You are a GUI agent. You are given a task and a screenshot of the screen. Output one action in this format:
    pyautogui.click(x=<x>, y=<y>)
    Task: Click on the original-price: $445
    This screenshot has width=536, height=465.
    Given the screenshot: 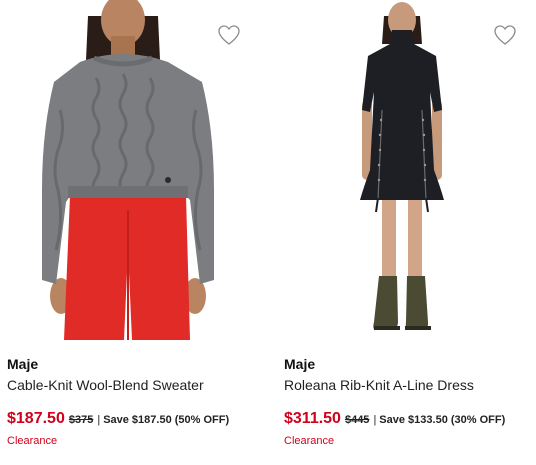 What is the action you would take?
    pyautogui.click(x=357, y=420)
    